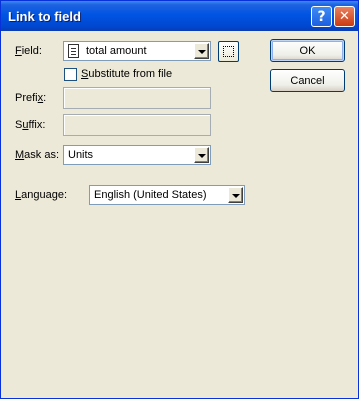 Image resolution: width=359 pixels, height=399 pixels. I want to click on browse-icon, so click(228, 51).